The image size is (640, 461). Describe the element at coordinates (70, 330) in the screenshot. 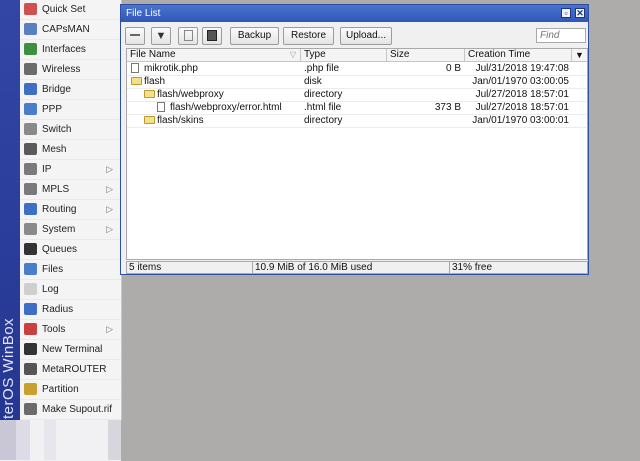

I see `menu-item-tools: Tools ▷` at that location.